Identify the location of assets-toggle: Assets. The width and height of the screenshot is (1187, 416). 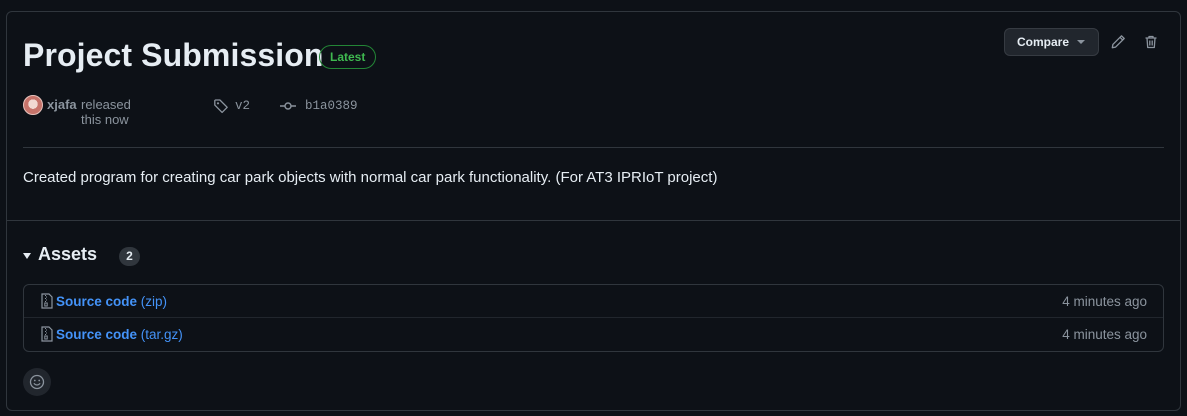
(60, 254).